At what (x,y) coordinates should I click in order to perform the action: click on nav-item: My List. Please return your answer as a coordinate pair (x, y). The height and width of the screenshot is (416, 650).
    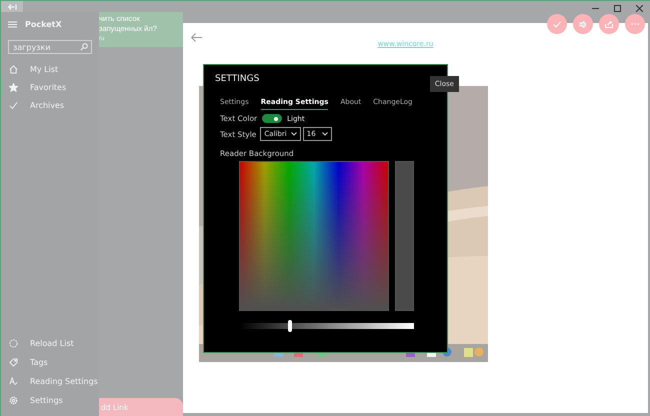
    Looking at the image, I should click on (50, 69).